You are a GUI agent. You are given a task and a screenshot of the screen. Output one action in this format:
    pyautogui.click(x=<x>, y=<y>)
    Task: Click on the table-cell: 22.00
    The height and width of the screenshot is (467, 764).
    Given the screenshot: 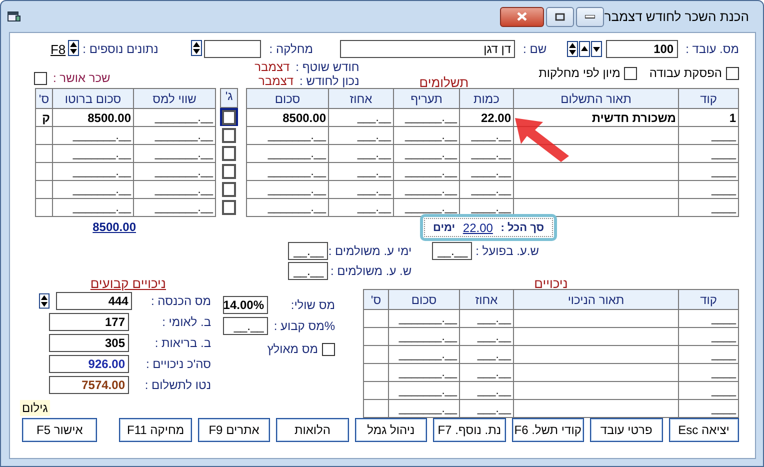 What is the action you would take?
    pyautogui.click(x=487, y=117)
    